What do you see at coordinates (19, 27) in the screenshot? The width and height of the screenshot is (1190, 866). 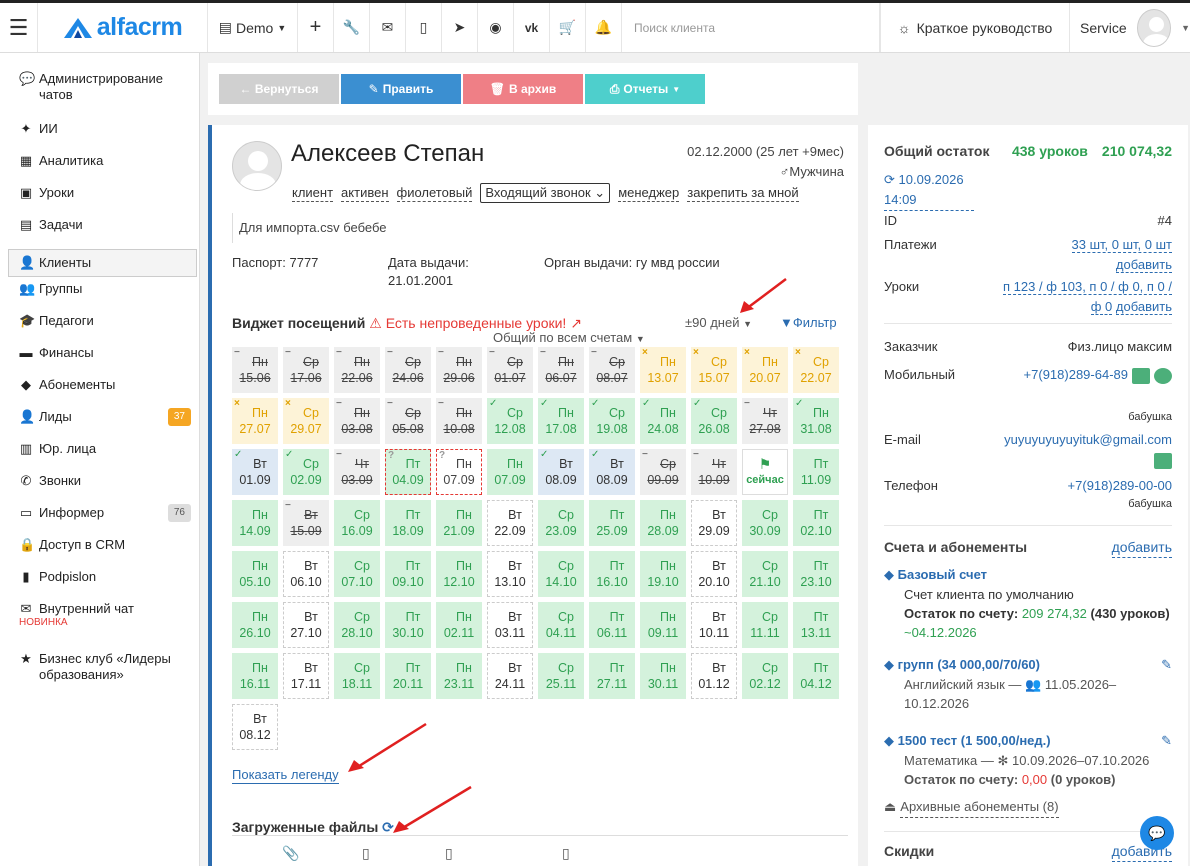 I see `menu-icon: ☰` at bounding box center [19, 27].